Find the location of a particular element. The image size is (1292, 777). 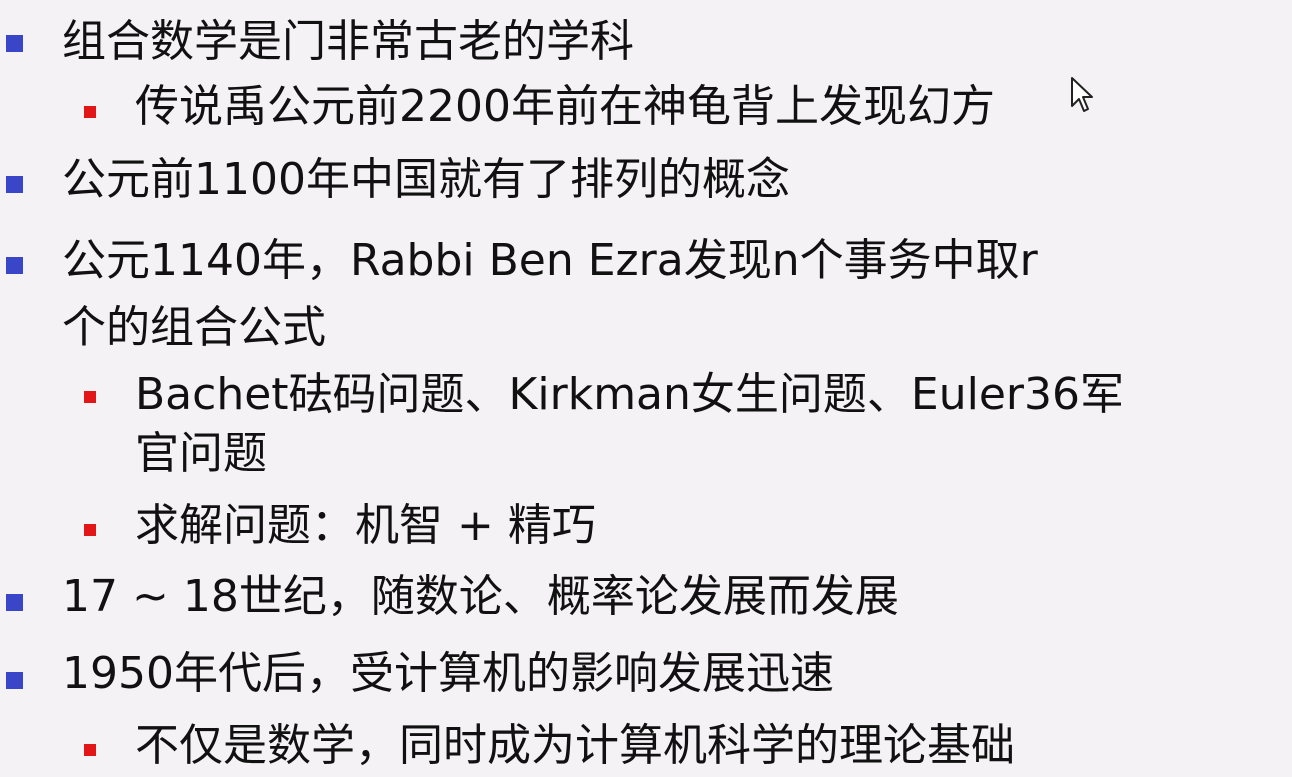

bullet-text: 公元1140年，Rabbi Ben Ezra发现n个事务中取r is located at coordinates (550, 260).